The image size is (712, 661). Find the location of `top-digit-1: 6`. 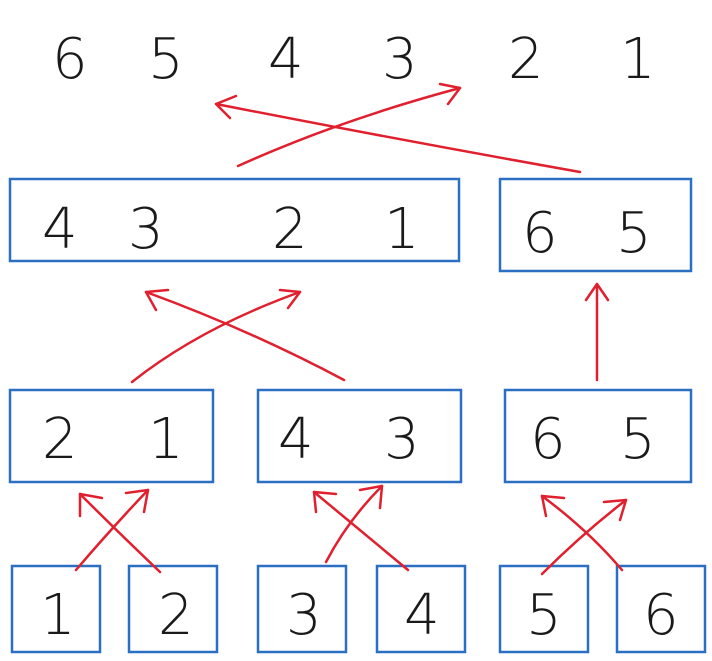

top-digit-1: 6 is located at coordinates (70, 59).